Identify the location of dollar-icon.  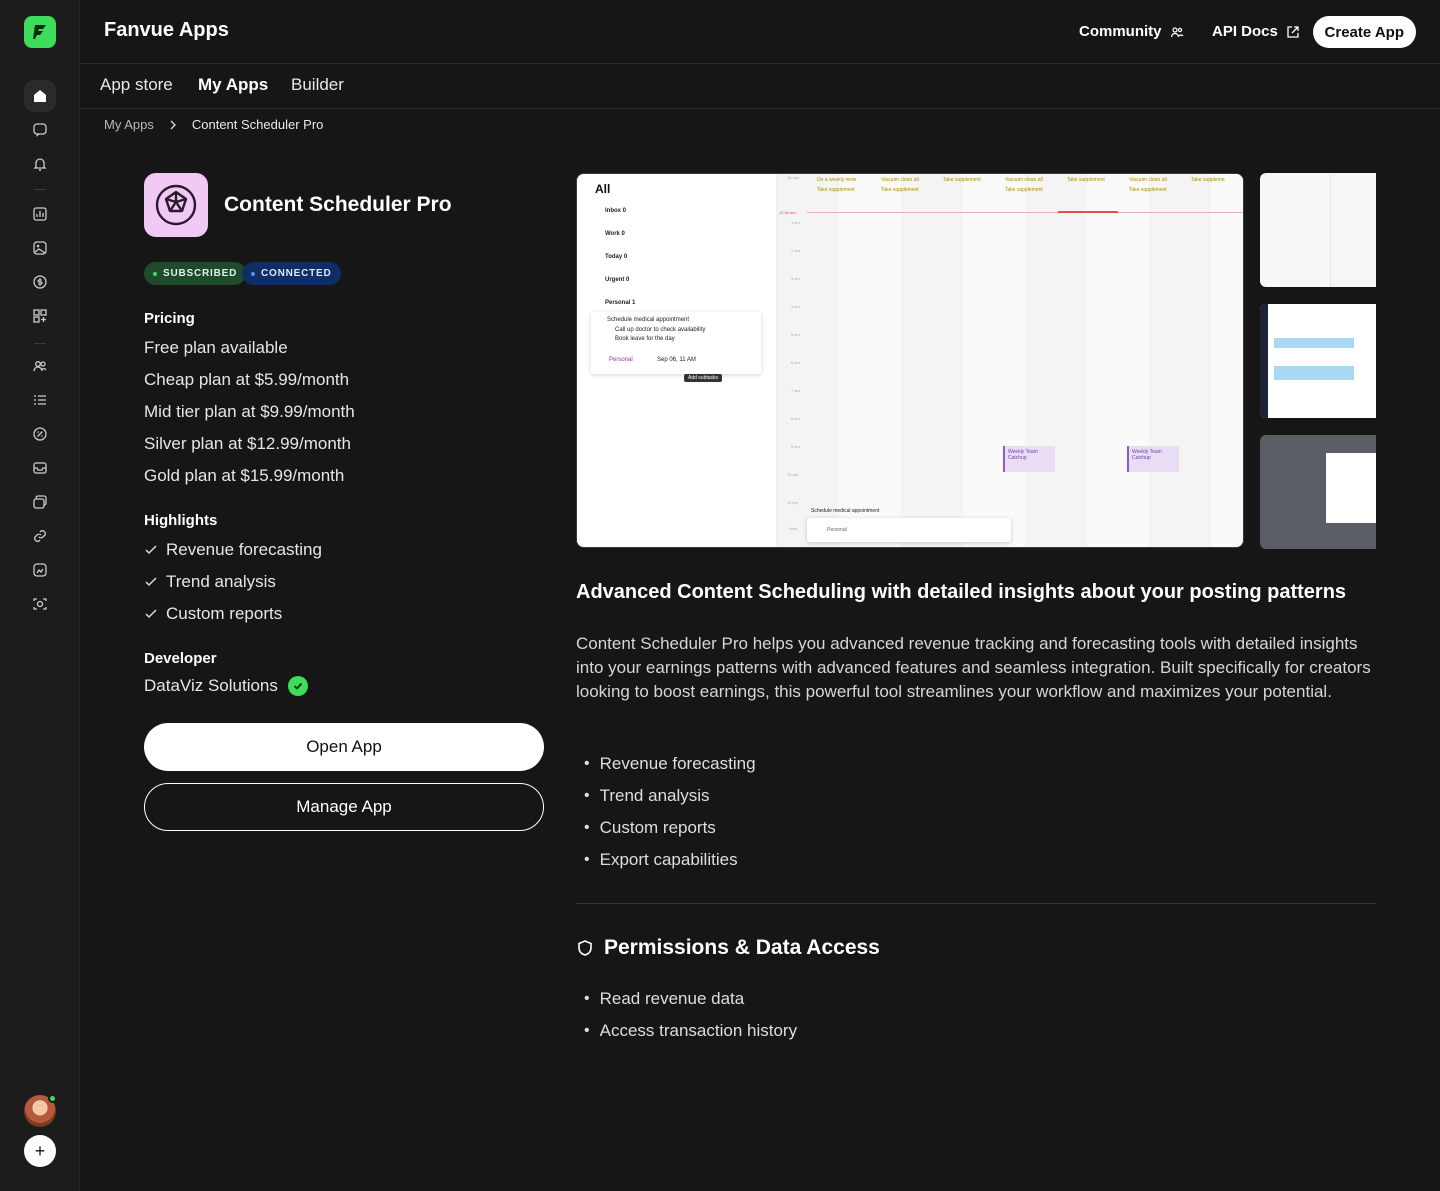
(40, 282).